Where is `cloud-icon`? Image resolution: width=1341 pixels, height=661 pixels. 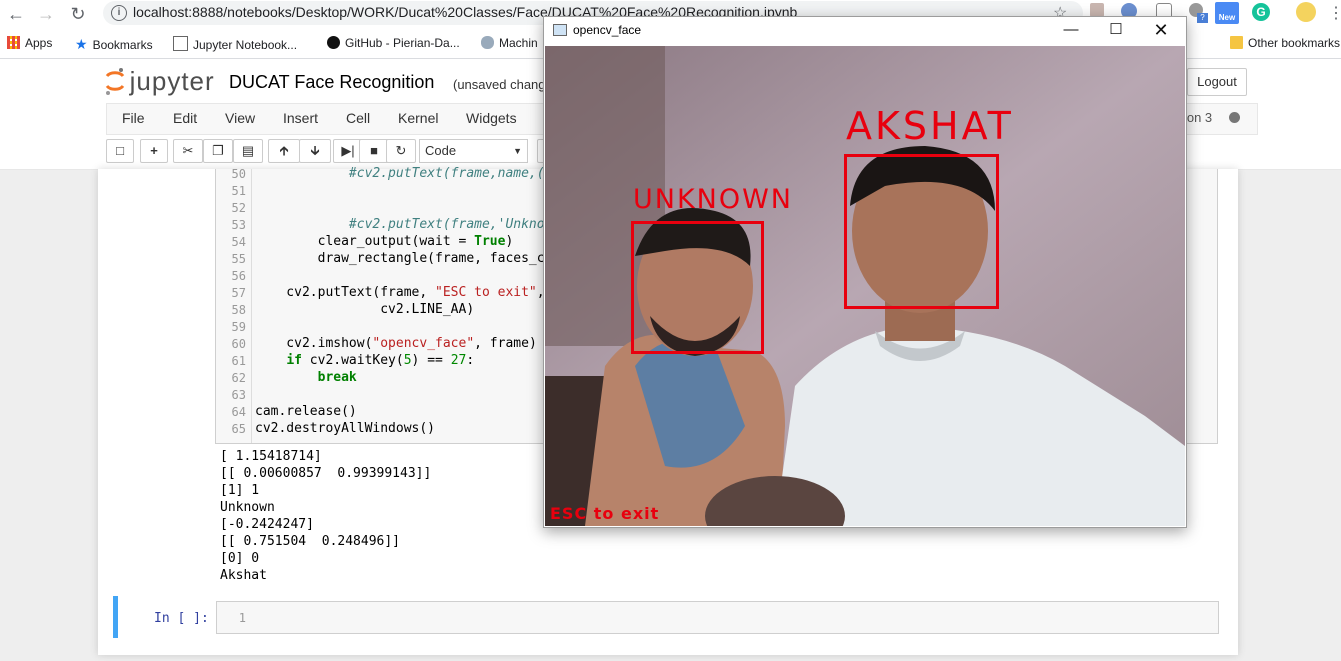
cloud-icon is located at coordinates (487, 42).